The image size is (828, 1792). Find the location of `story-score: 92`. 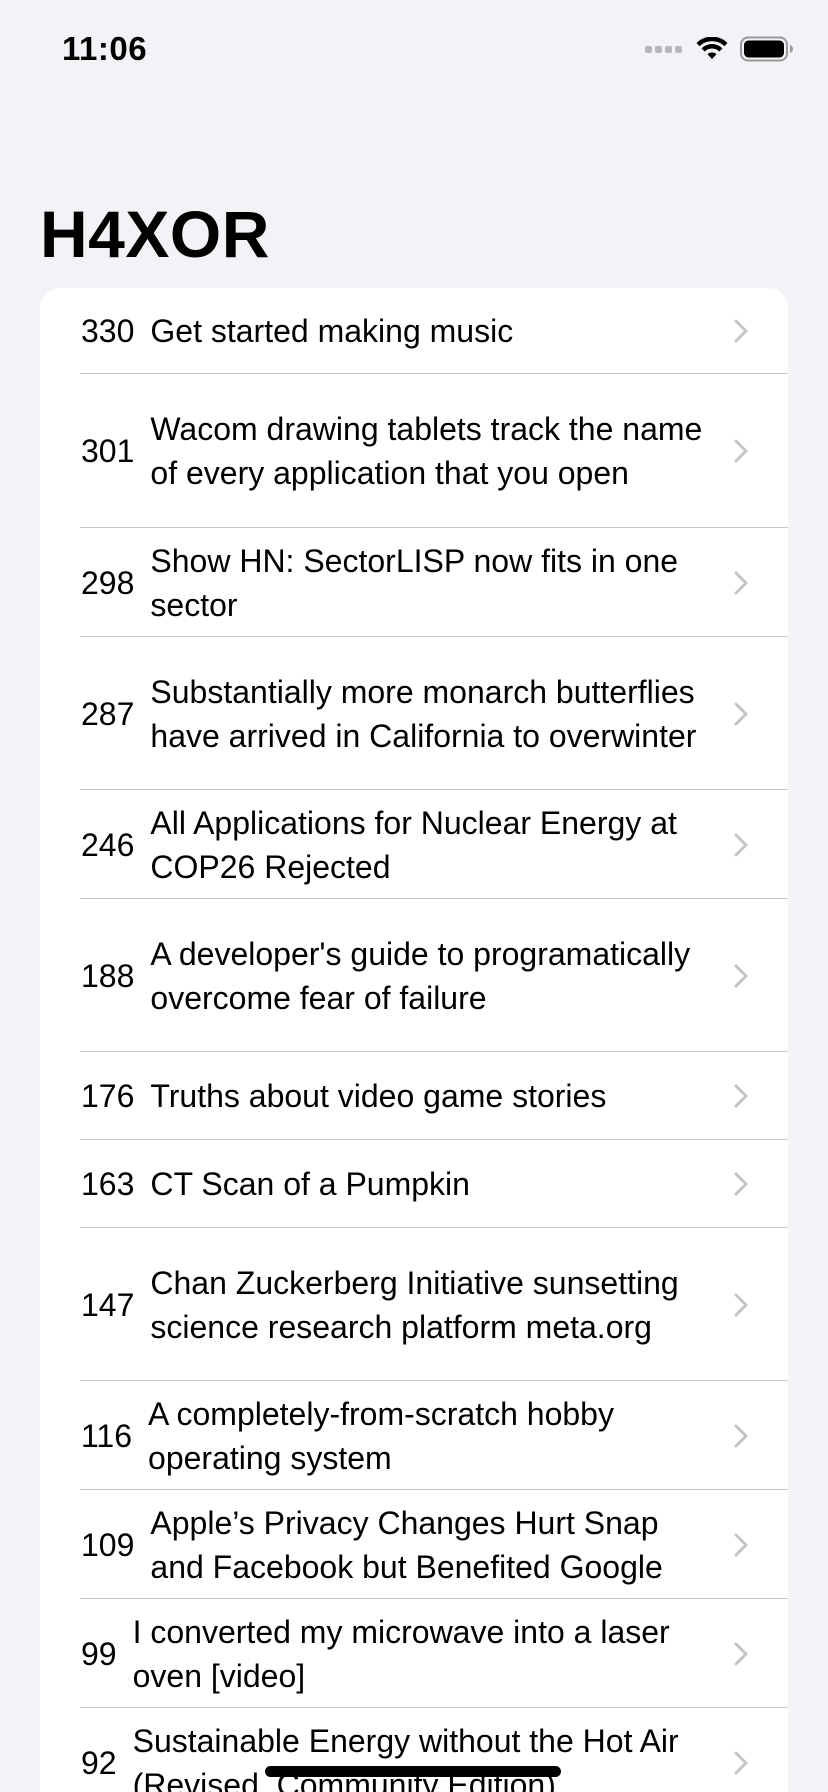

story-score: 92 is located at coordinates (99, 1762).